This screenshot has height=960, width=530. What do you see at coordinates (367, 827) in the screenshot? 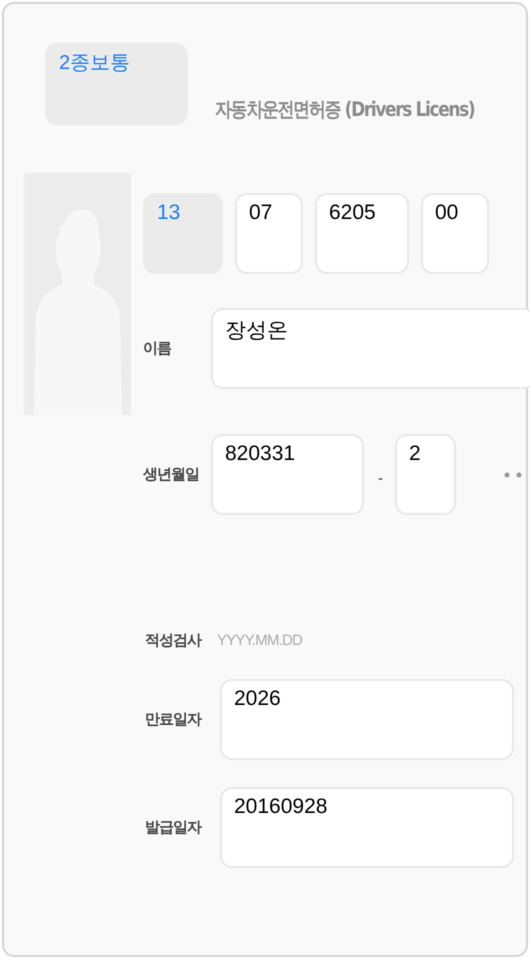
I see `issue-date-field: 20160928` at bounding box center [367, 827].